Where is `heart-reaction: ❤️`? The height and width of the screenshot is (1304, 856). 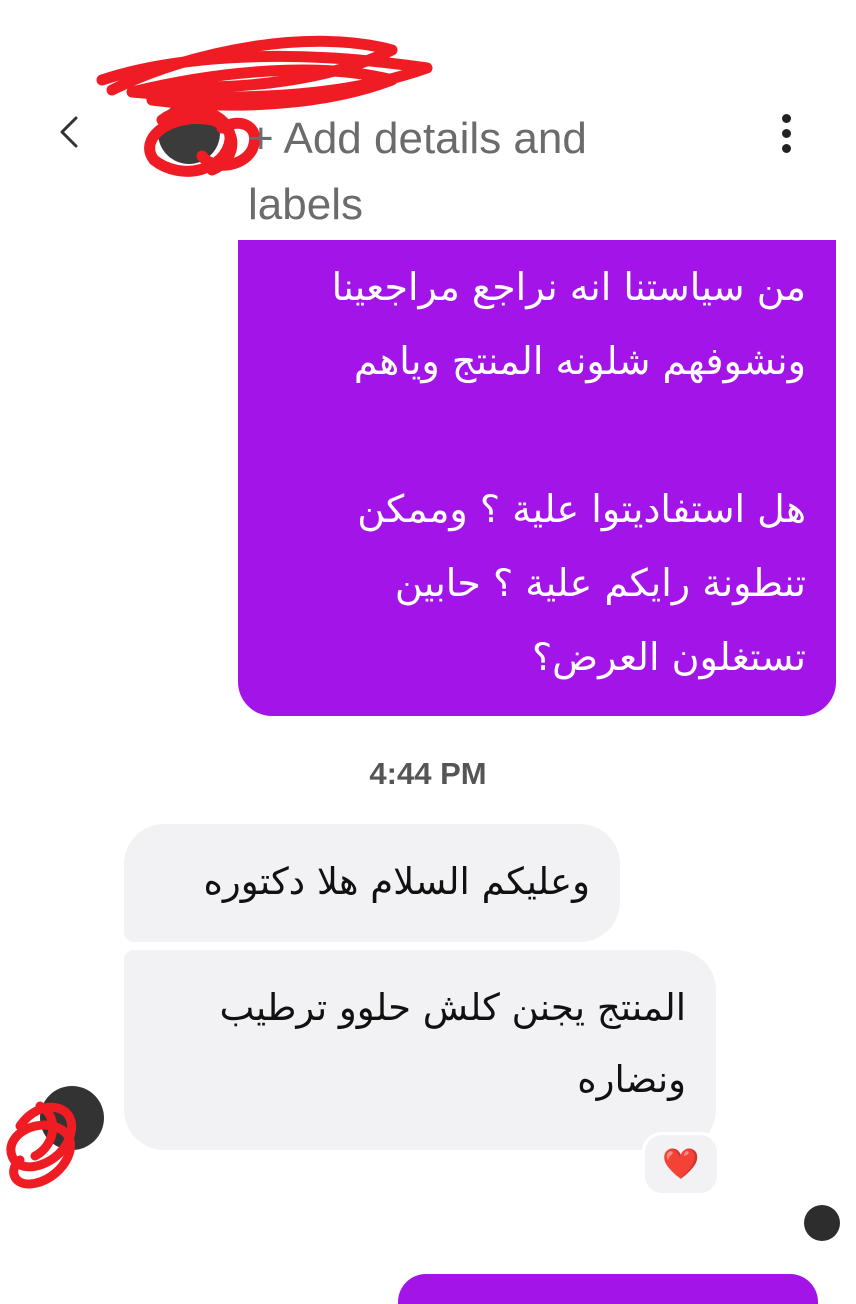 heart-reaction: ❤️ is located at coordinates (681, 1164).